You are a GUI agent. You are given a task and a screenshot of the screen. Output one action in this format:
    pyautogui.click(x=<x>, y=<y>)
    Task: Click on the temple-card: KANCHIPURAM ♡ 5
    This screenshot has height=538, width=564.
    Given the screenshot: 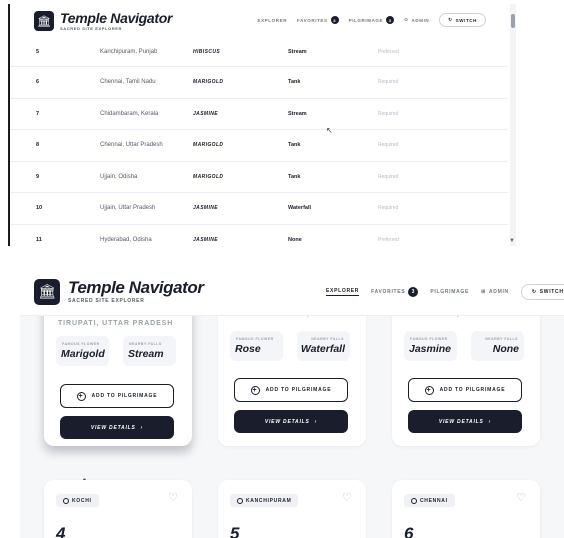 What is the action you would take?
    pyautogui.click(x=292, y=509)
    